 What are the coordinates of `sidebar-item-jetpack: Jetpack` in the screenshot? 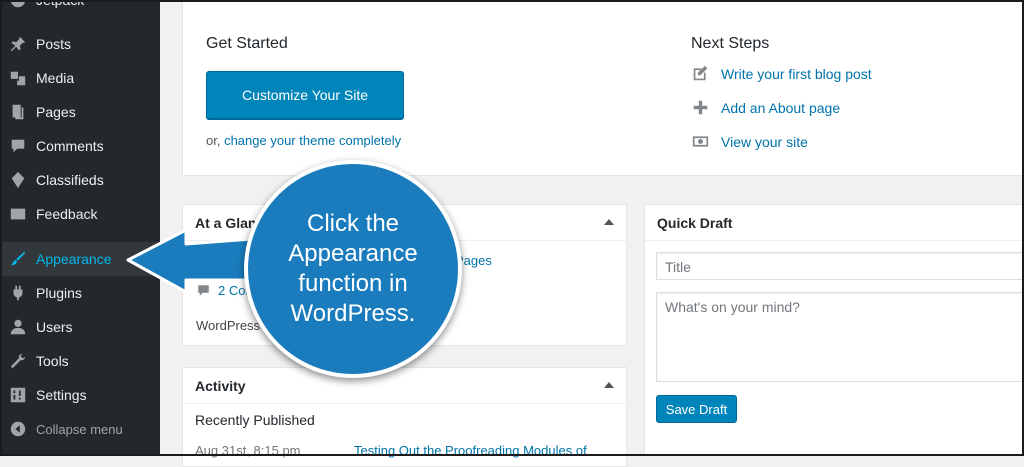 It's located at (80, 8).